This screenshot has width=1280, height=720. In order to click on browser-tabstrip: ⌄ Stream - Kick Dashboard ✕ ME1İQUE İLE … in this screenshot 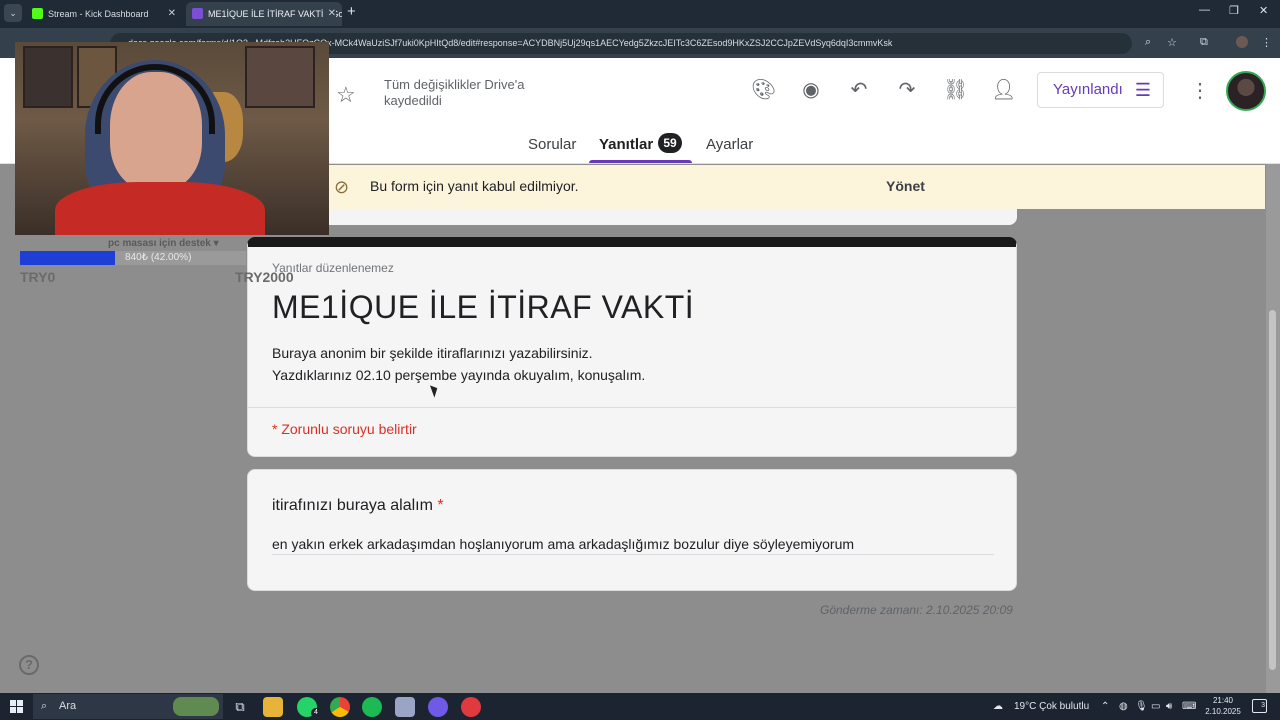, I will do `click(640, 14)`.